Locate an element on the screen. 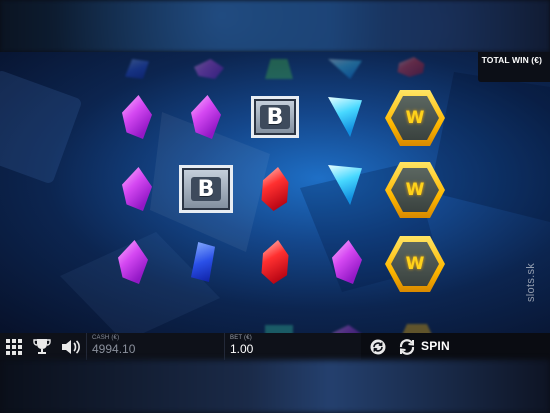 The image size is (550, 413). reel-5-row-3-wild-symbol: W is located at coordinates (415, 264).